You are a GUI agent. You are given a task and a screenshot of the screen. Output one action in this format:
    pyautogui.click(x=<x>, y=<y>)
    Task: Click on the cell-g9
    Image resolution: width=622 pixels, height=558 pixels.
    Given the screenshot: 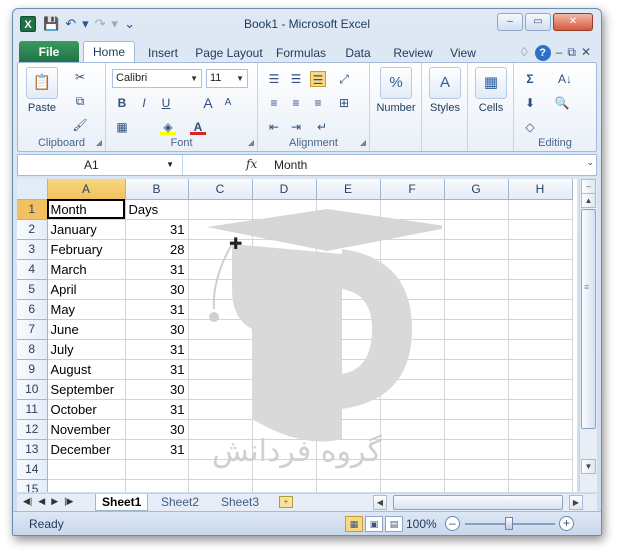 What is the action you would take?
    pyautogui.click(x=476, y=369)
    